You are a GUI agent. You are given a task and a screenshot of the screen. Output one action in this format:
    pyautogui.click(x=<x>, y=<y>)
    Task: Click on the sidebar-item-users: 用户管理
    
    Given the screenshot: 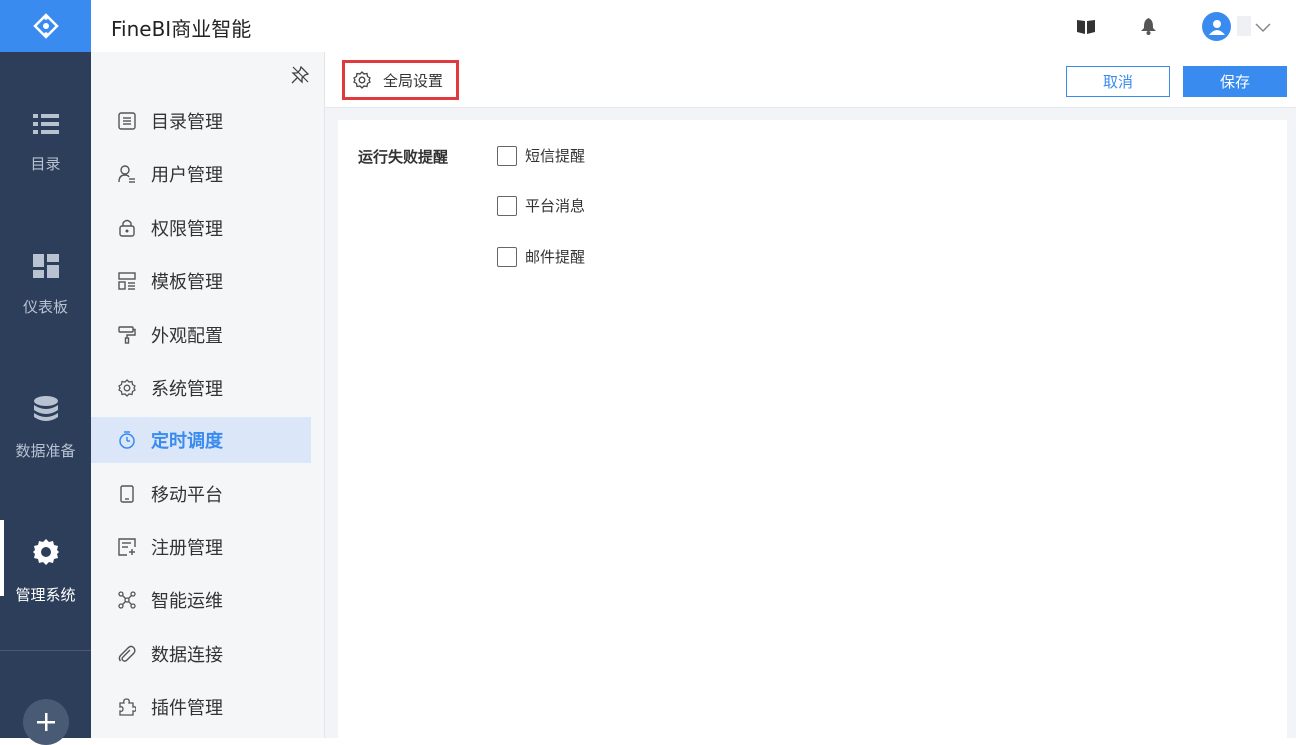 What is the action you would take?
    pyautogui.click(x=201, y=174)
    